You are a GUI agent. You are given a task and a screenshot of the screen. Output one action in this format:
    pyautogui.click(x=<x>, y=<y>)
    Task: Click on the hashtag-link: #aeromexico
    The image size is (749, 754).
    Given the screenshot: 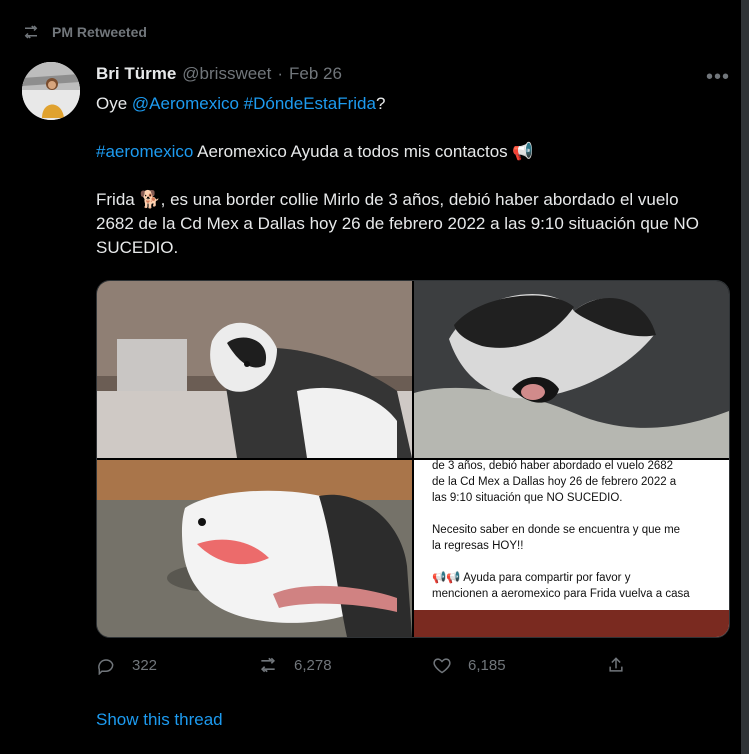 What is the action you would take?
    pyautogui.click(x=144, y=151)
    